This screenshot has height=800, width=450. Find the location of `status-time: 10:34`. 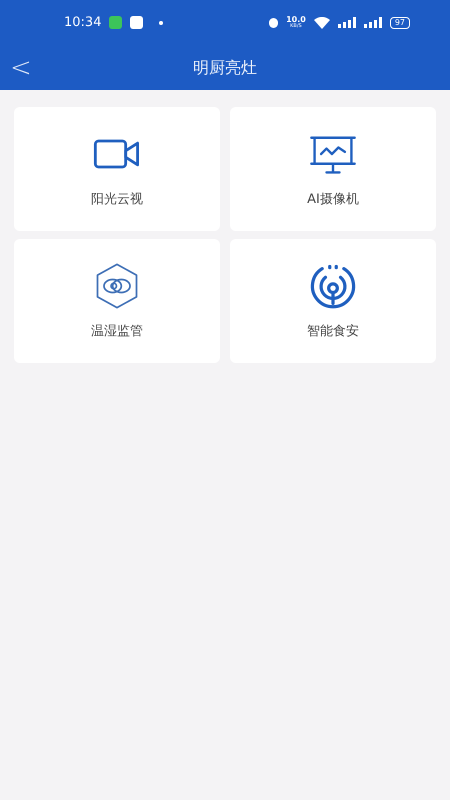

status-time: 10:34 is located at coordinates (83, 23).